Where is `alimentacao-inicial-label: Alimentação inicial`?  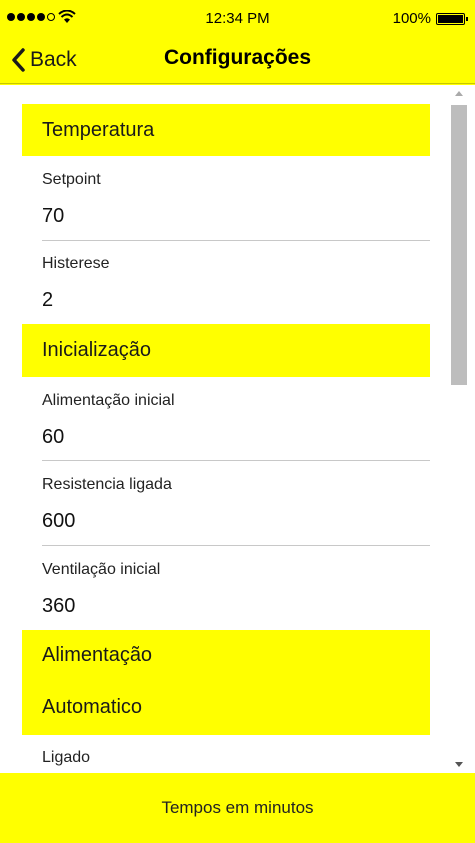
alimentacao-inicial-label: Alimentação inicial is located at coordinates (108, 400).